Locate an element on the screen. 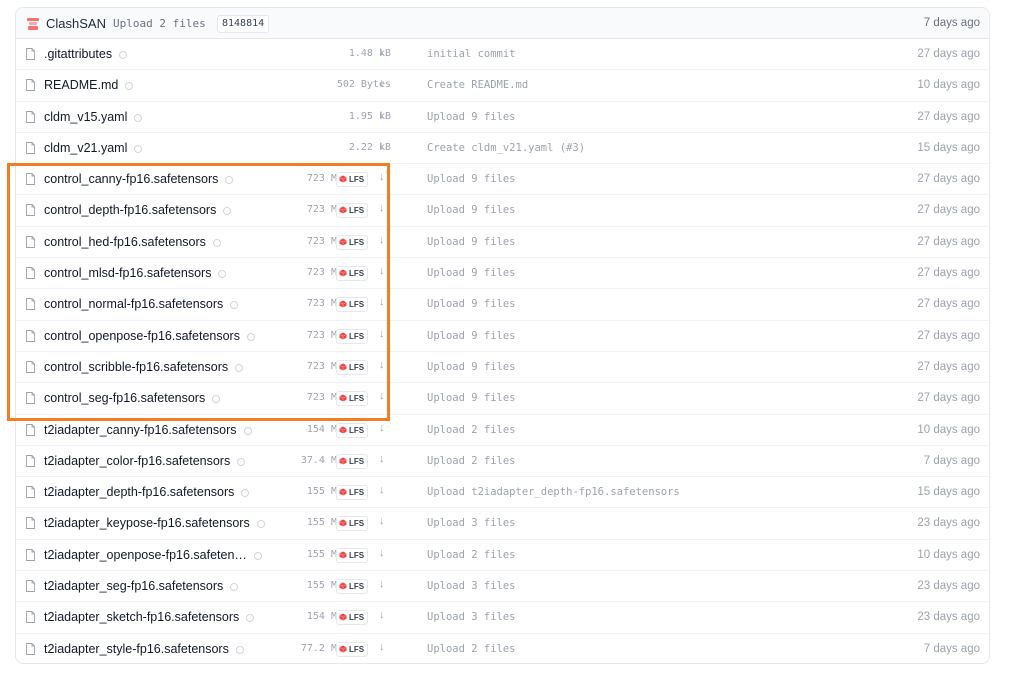 Image resolution: width=1024 pixels, height=686 pixels. file-name-link: control_openpose-fp16.safetensors is located at coordinates (149, 336).